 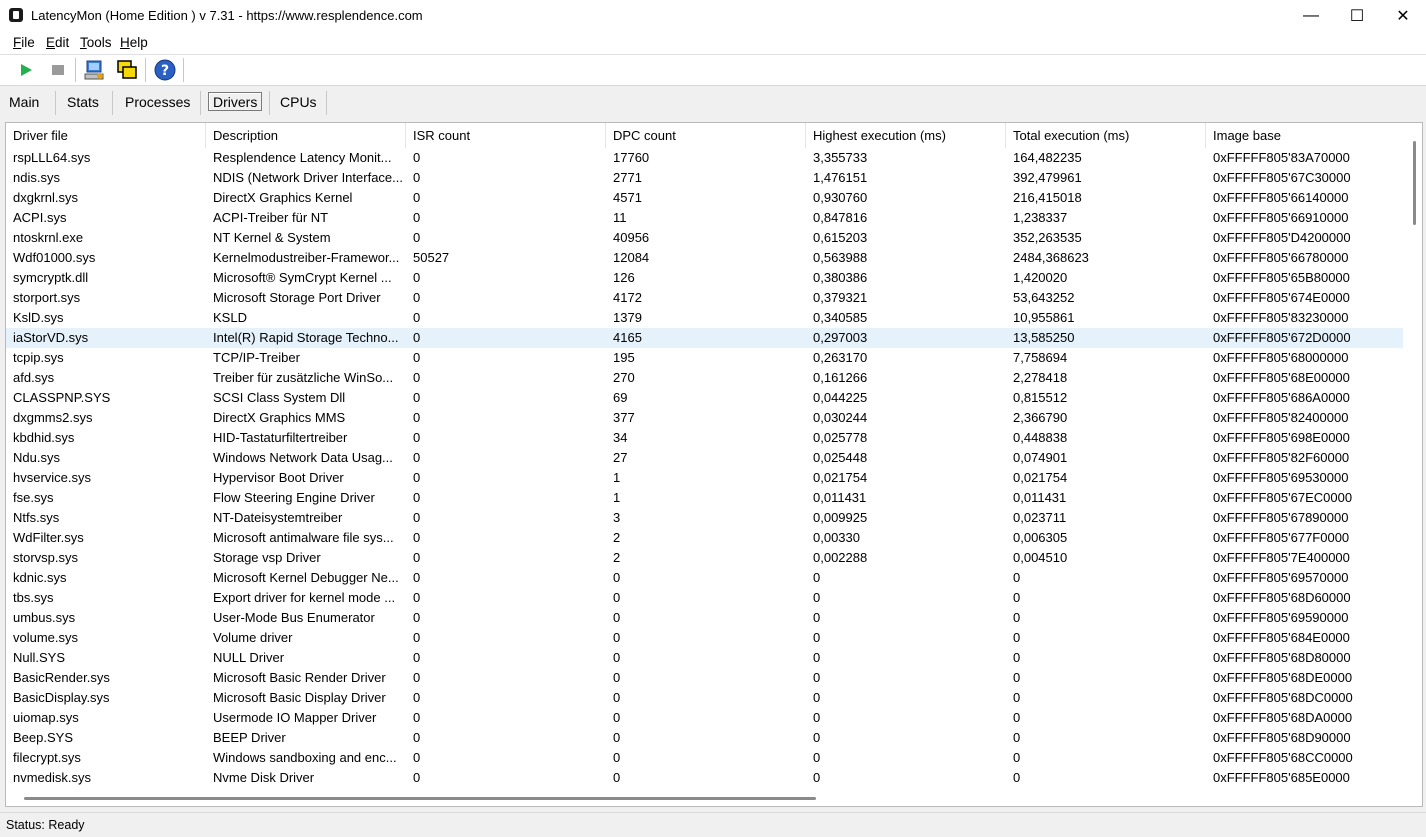 What do you see at coordinates (840, 277) in the screenshot?
I see `cell-highest-execution: 0,380386` at bounding box center [840, 277].